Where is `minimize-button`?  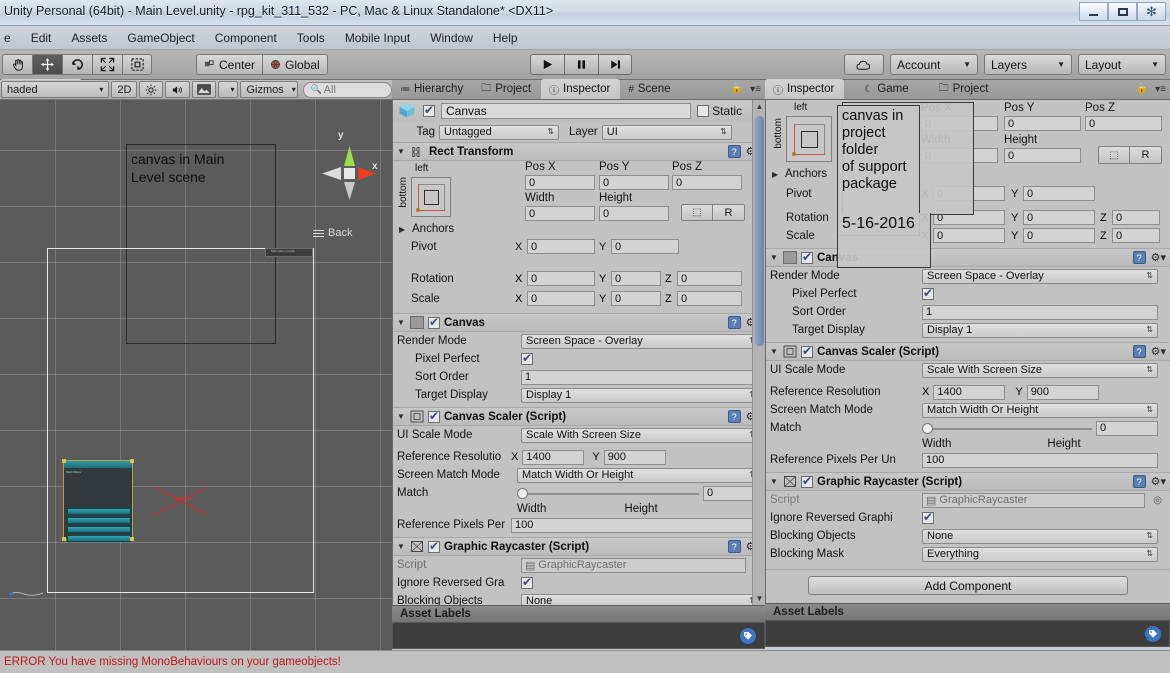 minimize-button is located at coordinates (1093, 11).